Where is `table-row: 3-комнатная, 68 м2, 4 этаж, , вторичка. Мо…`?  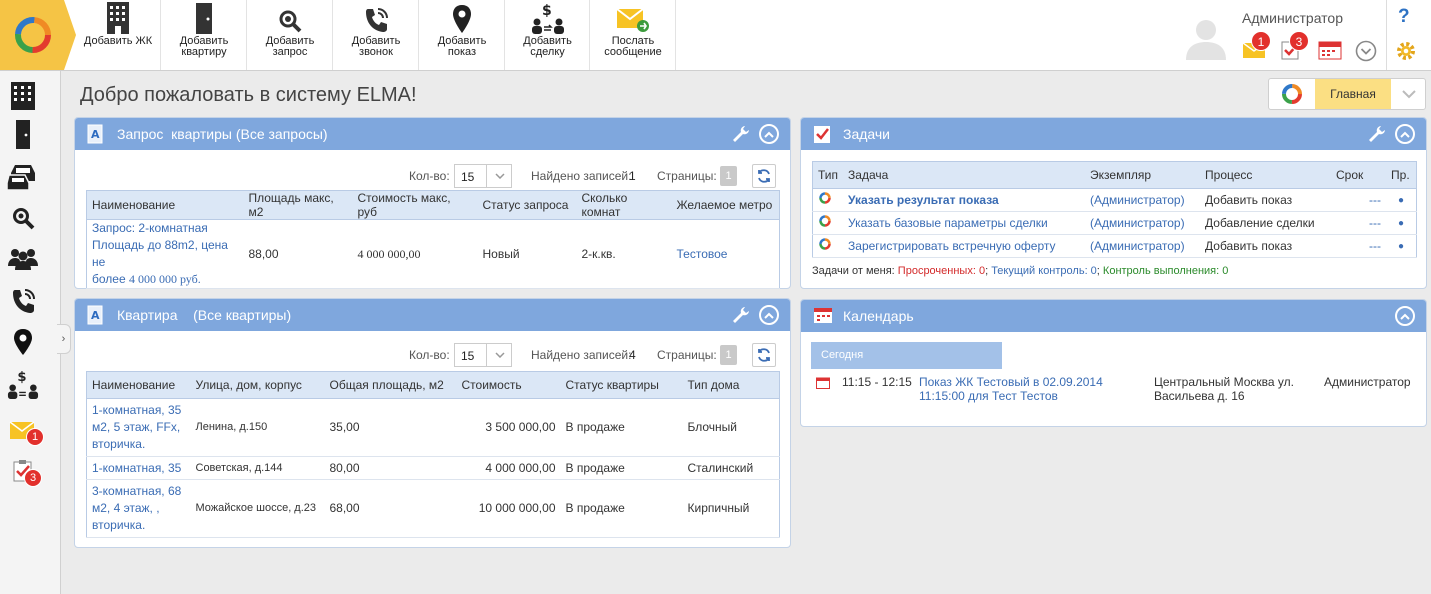 table-row: 3-комнатная, 68 м2, 4 этаж, , вторичка. Мо… is located at coordinates (433, 508).